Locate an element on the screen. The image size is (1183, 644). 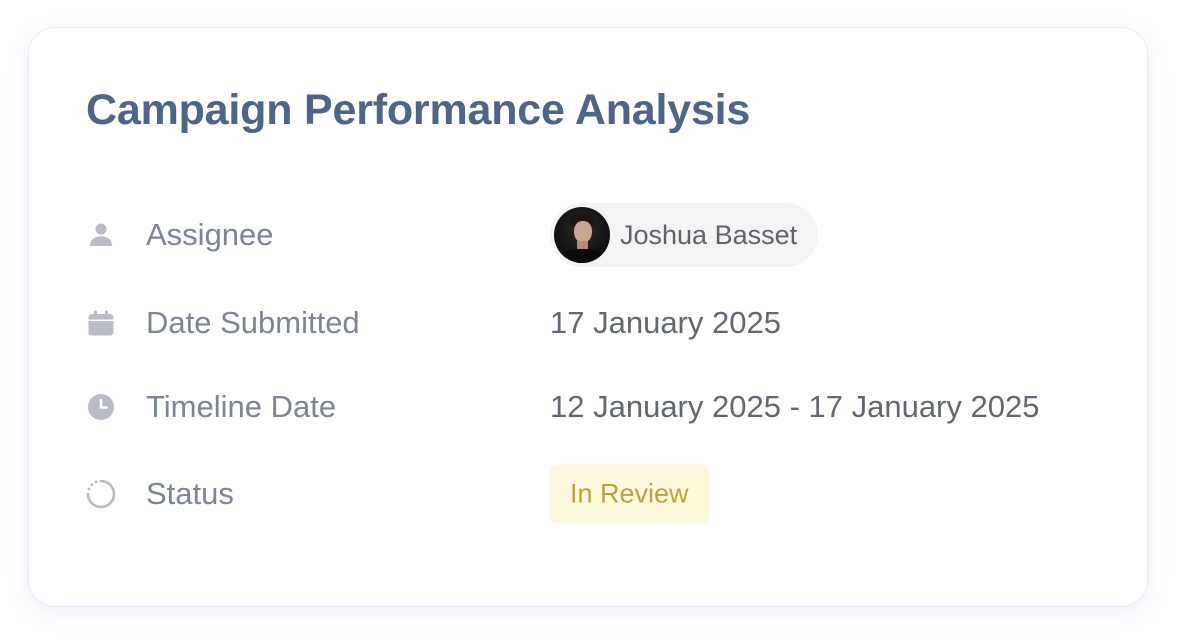
assignee-label: Assignee is located at coordinates (210, 234).